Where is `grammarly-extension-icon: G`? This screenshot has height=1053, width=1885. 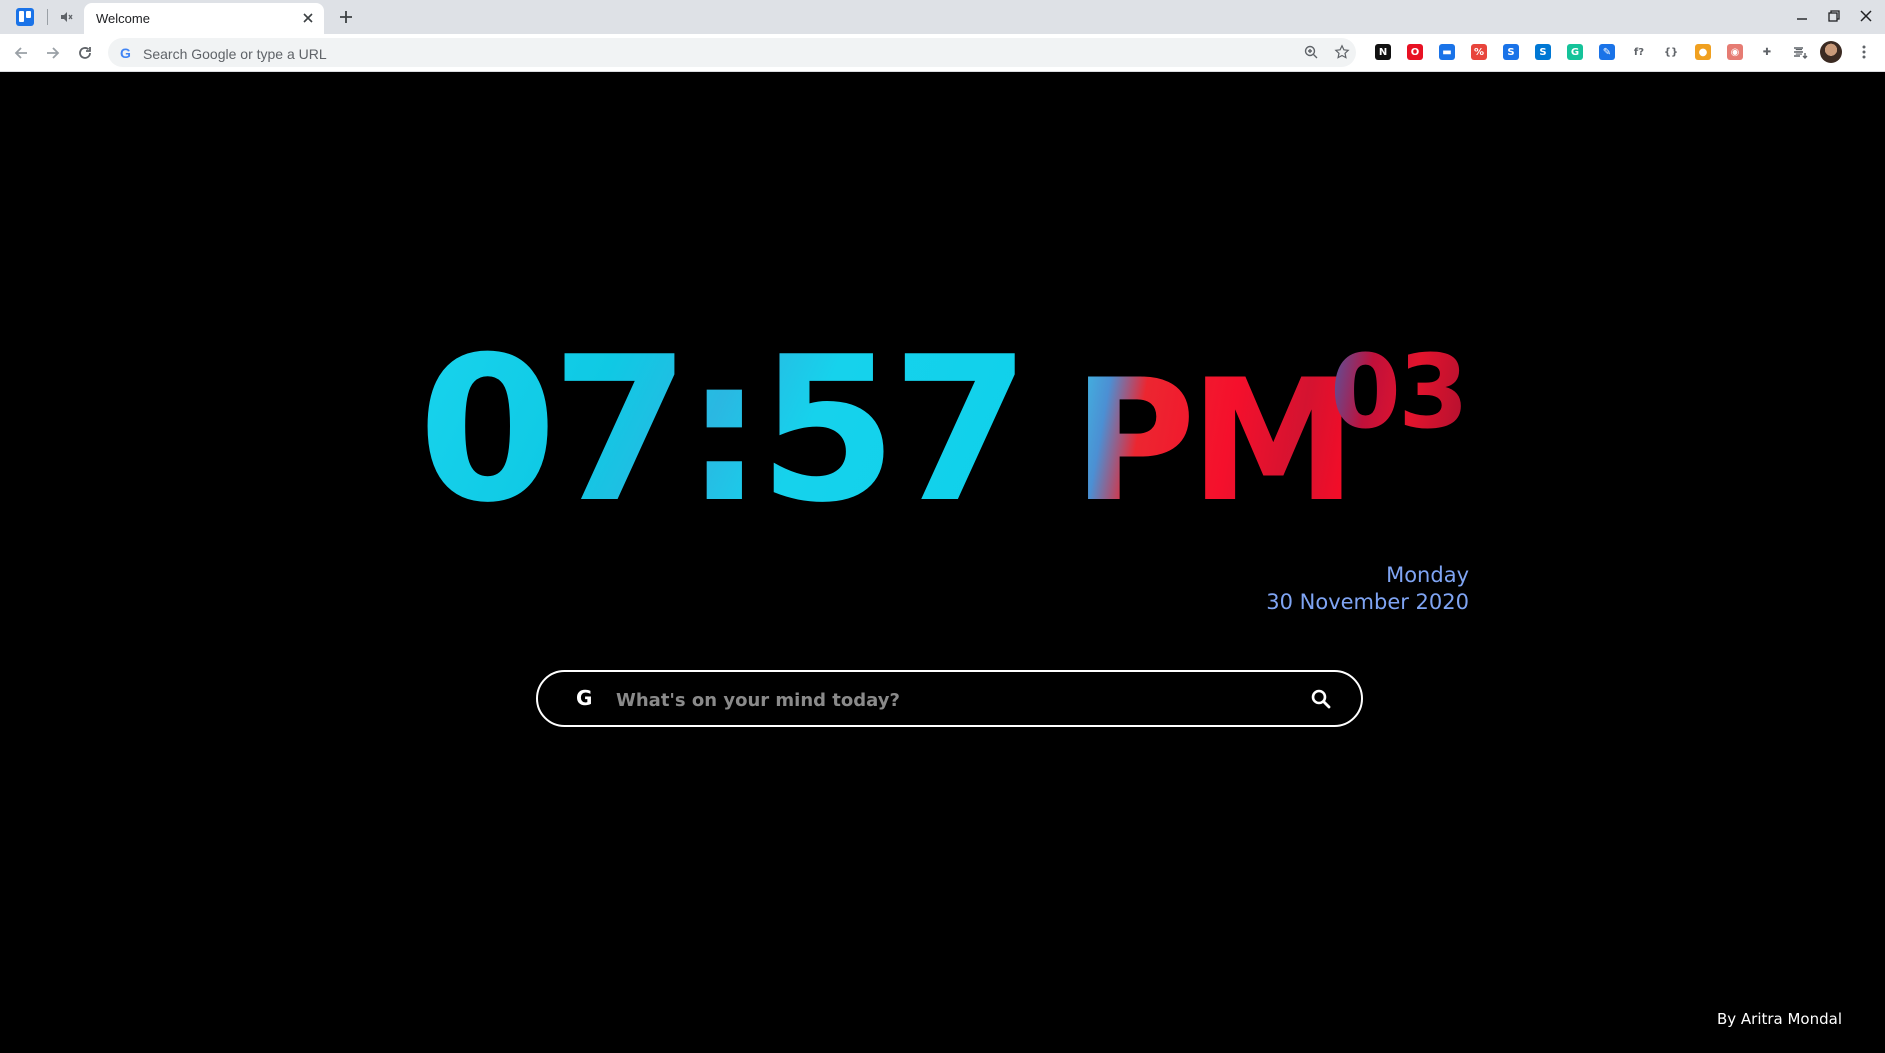
grammarly-extension-icon: G is located at coordinates (1575, 52).